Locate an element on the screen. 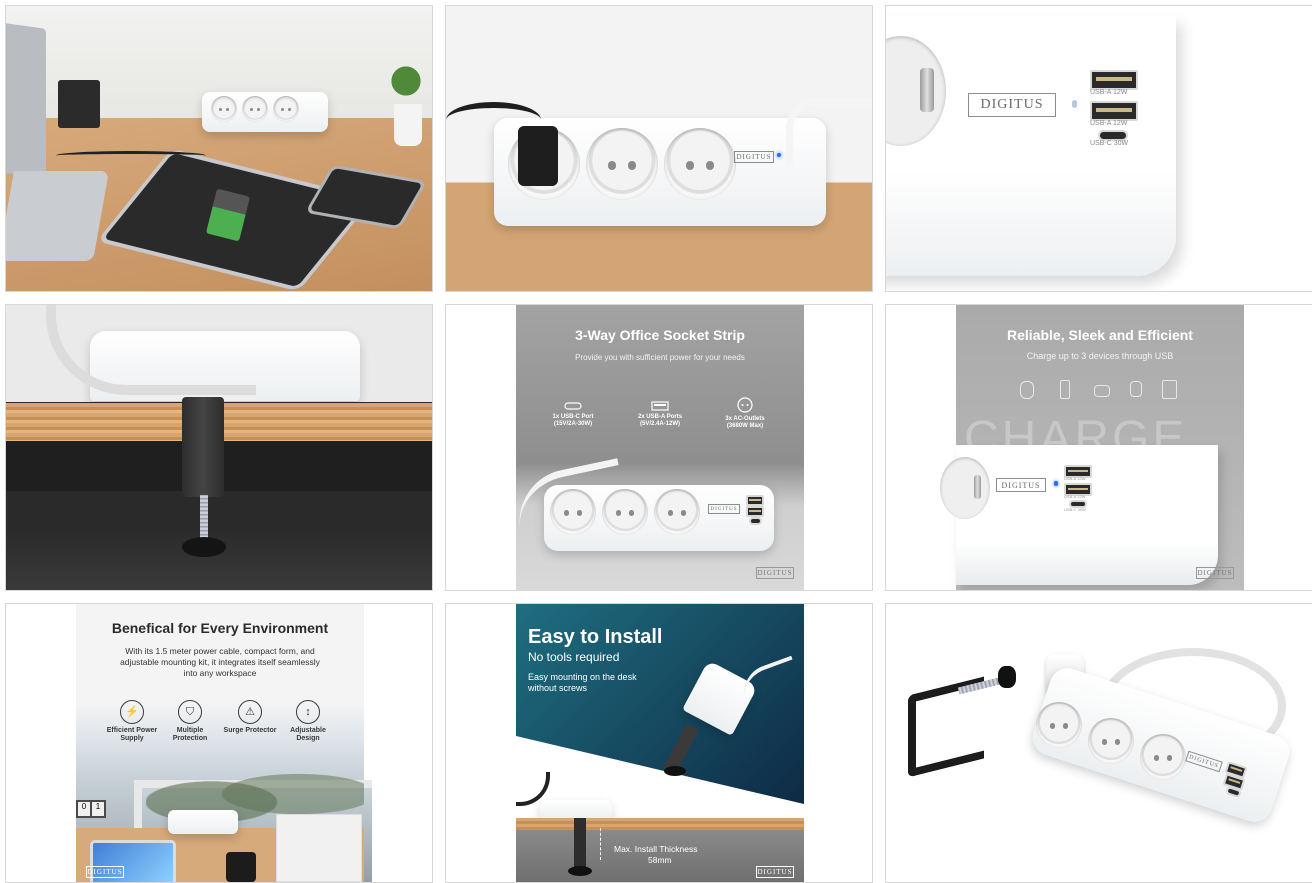  white-usb-cable is located at coordinates (829, 131).